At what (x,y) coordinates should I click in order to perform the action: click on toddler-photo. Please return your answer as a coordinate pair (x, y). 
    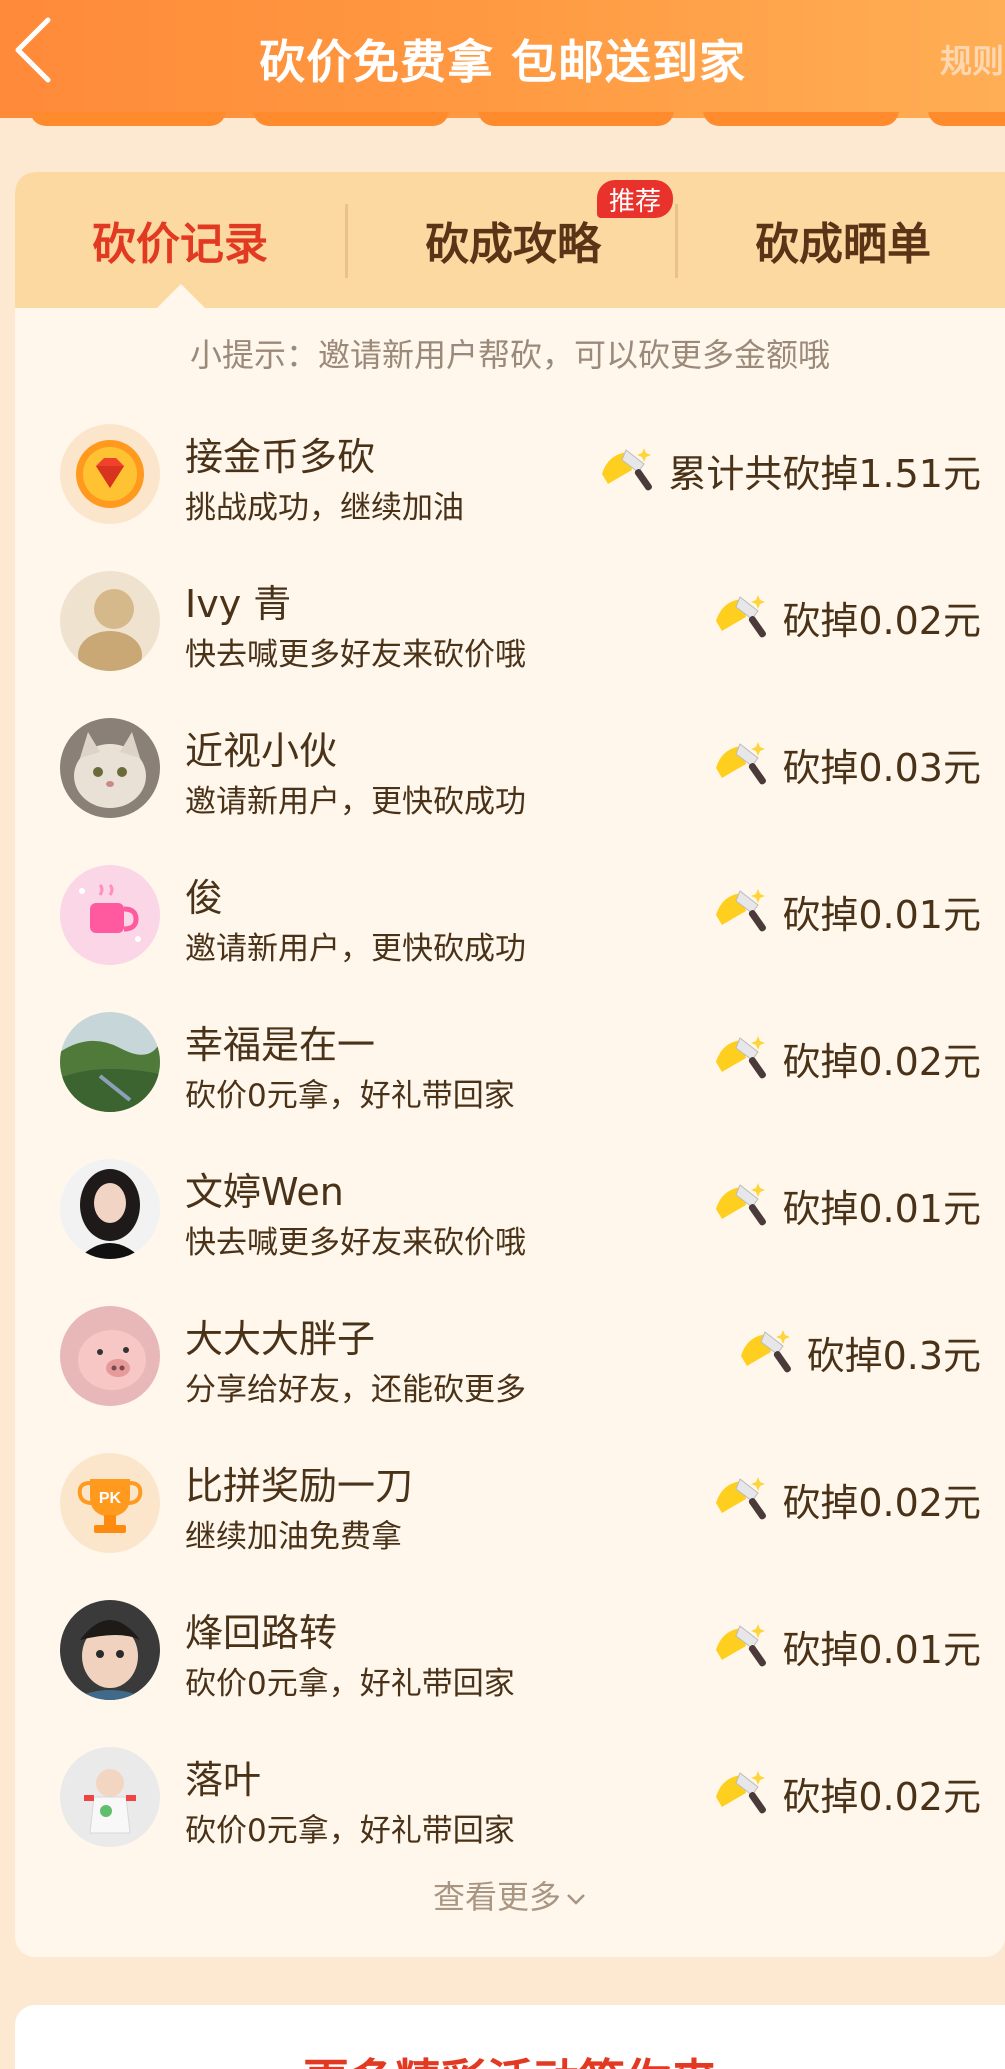
    Looking at the image, I should click on (110, 1797).